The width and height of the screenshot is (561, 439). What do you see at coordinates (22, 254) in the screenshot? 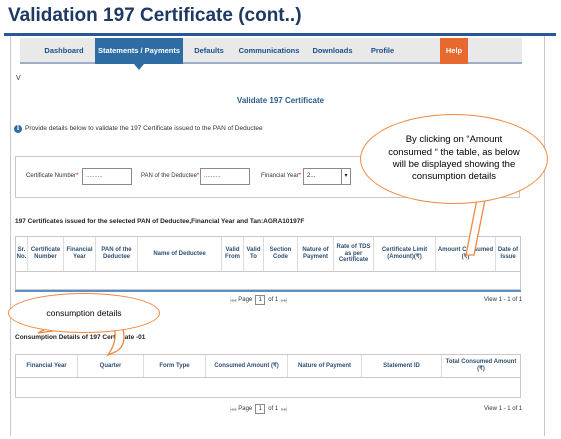
I see `column-header: Sr. No.` at bounding box center [22, 254].